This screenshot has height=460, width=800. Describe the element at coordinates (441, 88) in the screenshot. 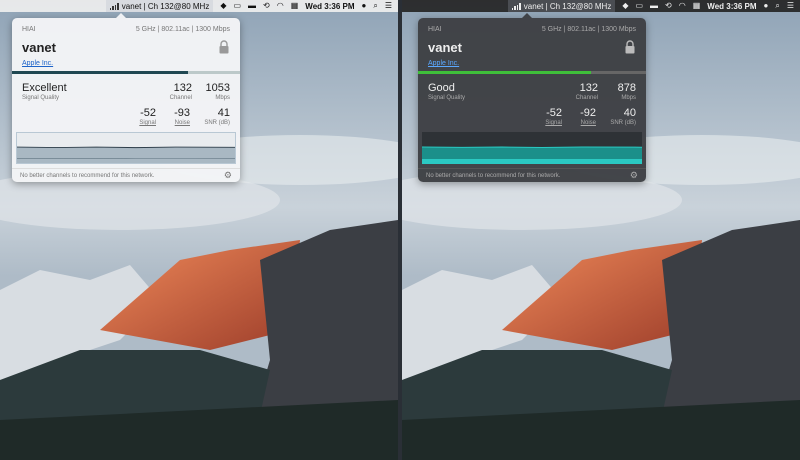

I see `quality-value: Good` at that location.